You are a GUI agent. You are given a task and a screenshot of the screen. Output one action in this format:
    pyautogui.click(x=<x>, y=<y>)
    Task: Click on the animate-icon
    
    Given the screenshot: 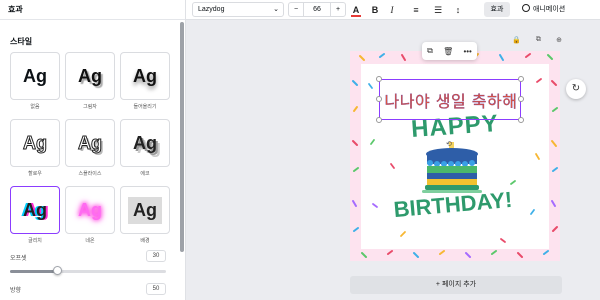 What is the action you would take?
    pyautogui.click(x=526, y=8)
    